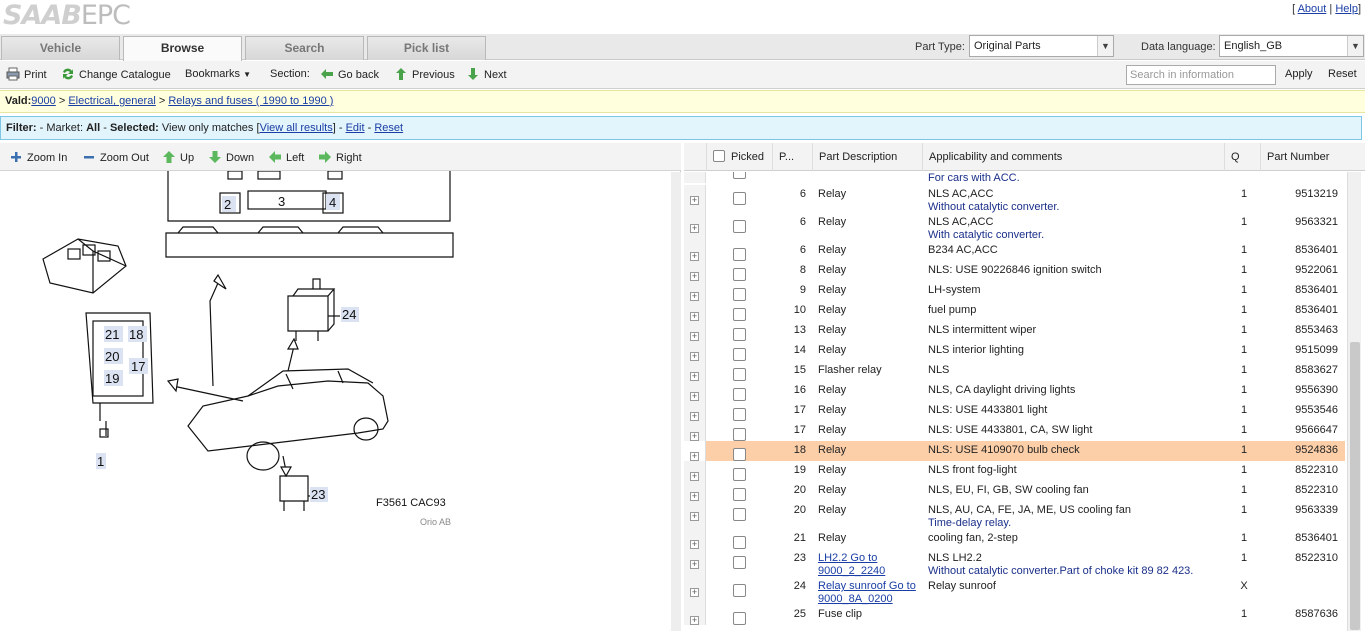 The width and height of the screenshot is (1365, 631). What do you see at coordinates (1014, 371) in the screenshot?
I see `table-row: +15 Flasher relay NLS 1 8583627` at bounding box center [1014, 371].